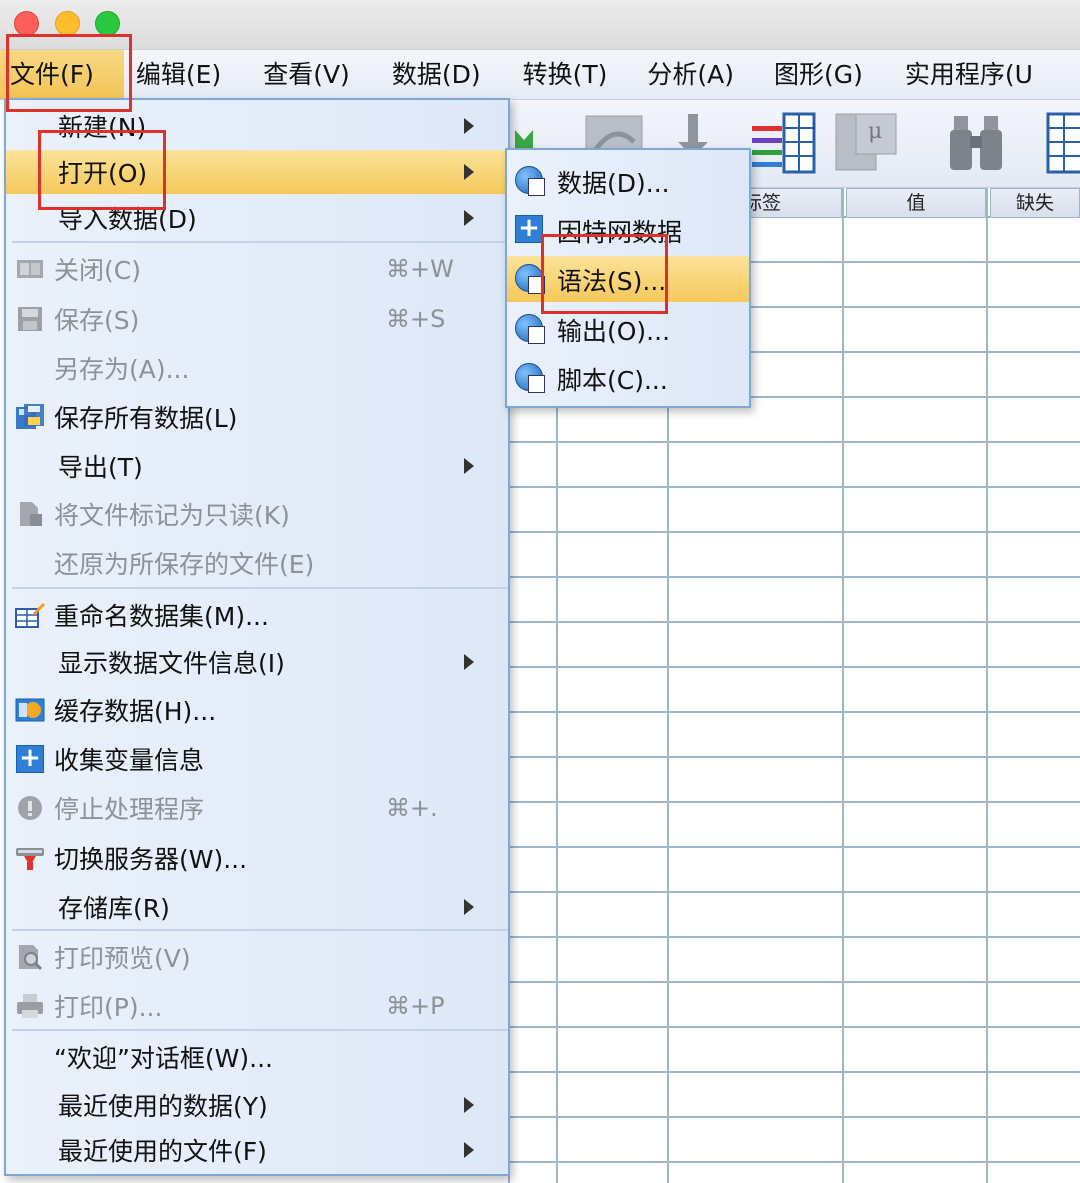 Image resolution: width=1080 pixels, height=1183 pixels. I want to click on rename-dataset-icon, so click(30, 615).